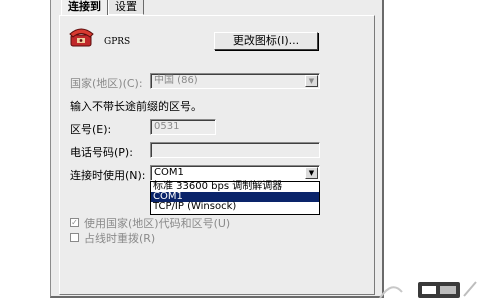  I want to click on tab-bar: 连接到 设置, so click(102, 8).